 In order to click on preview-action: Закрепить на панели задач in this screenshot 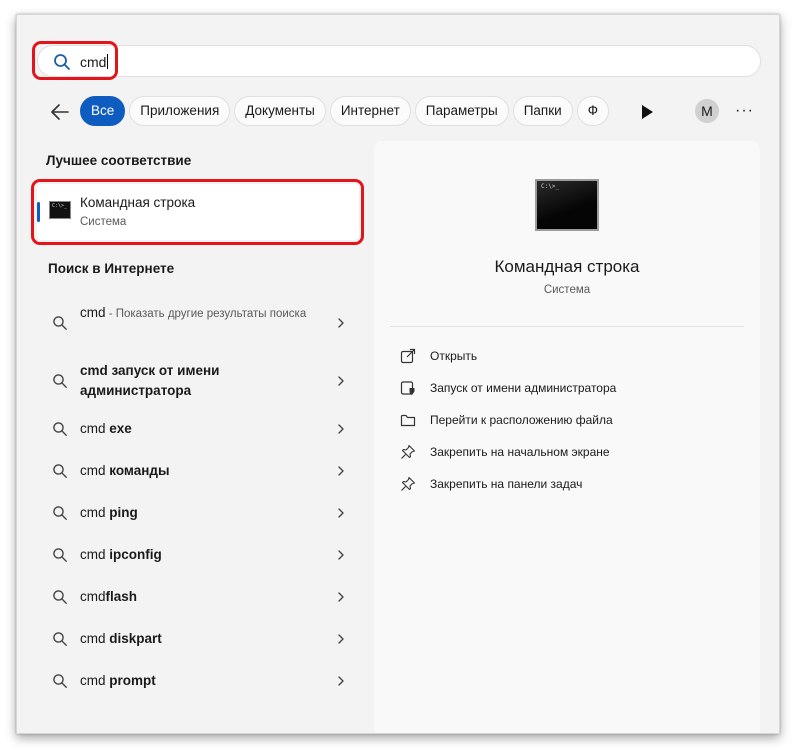, I will do `click(565, 484)`.